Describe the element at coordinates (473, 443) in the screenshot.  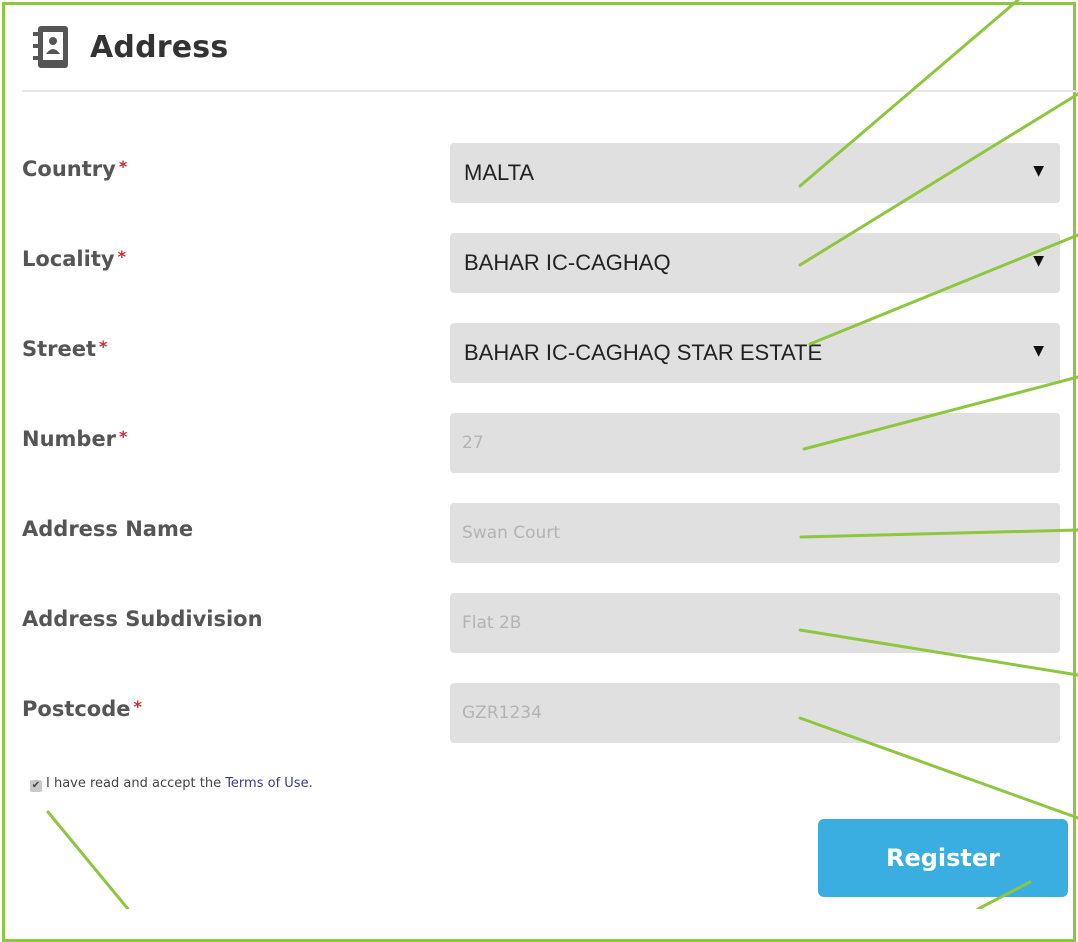
I see `number-placeholder: 27` at that location.